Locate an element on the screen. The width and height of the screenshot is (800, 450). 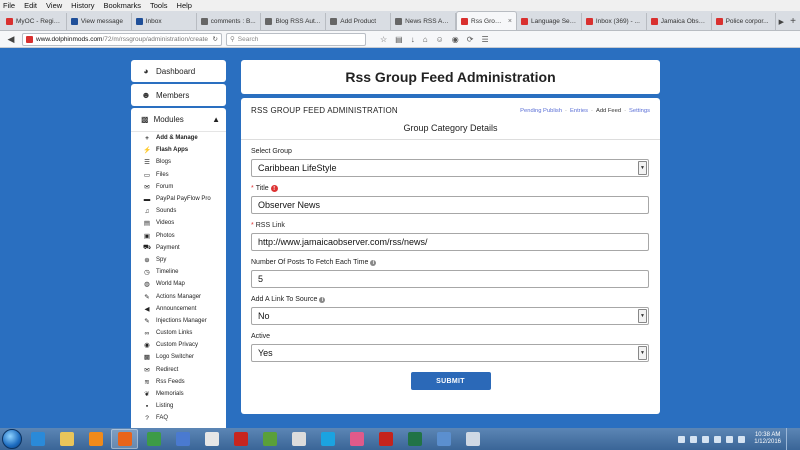
menu-item-bookmarks: Bookmarks is located at coordinates (123, 5).